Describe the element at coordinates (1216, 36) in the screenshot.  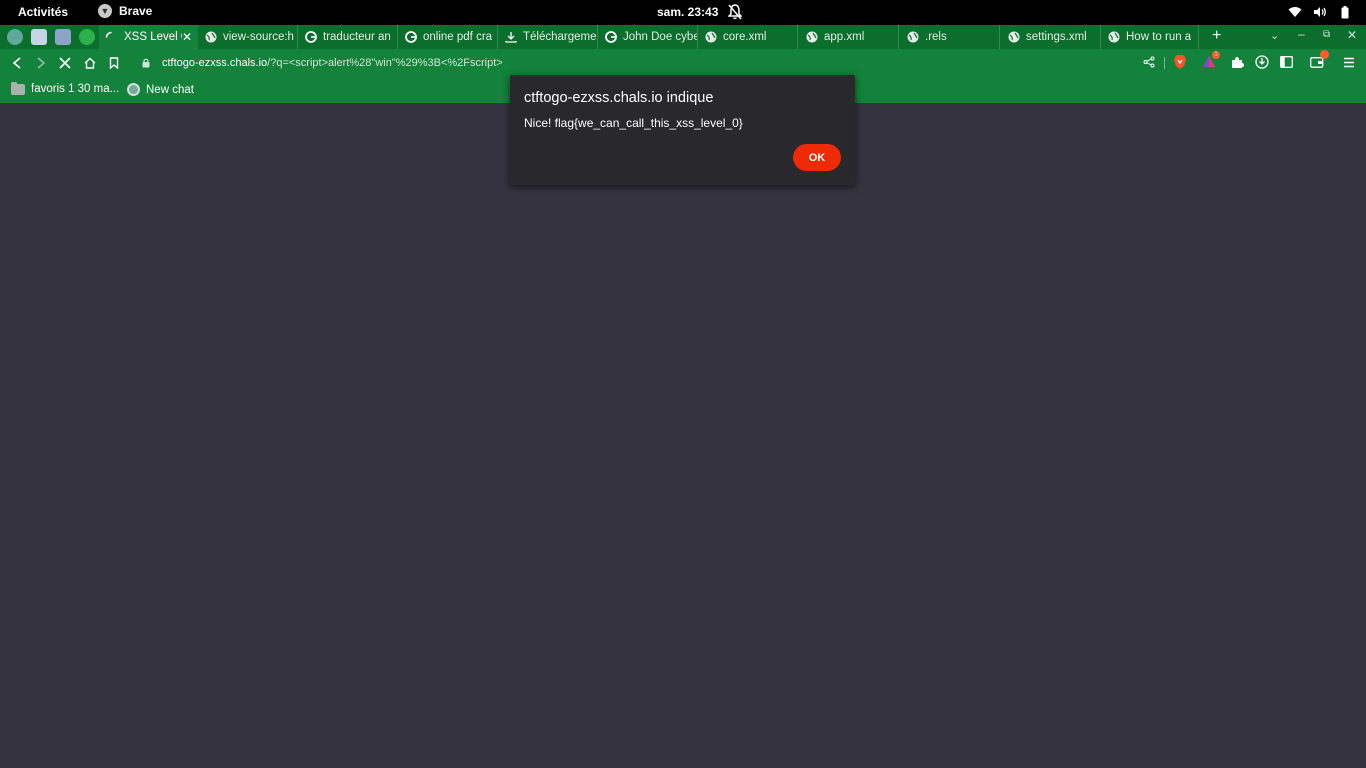
I see `new-tab-button: +` at that location.